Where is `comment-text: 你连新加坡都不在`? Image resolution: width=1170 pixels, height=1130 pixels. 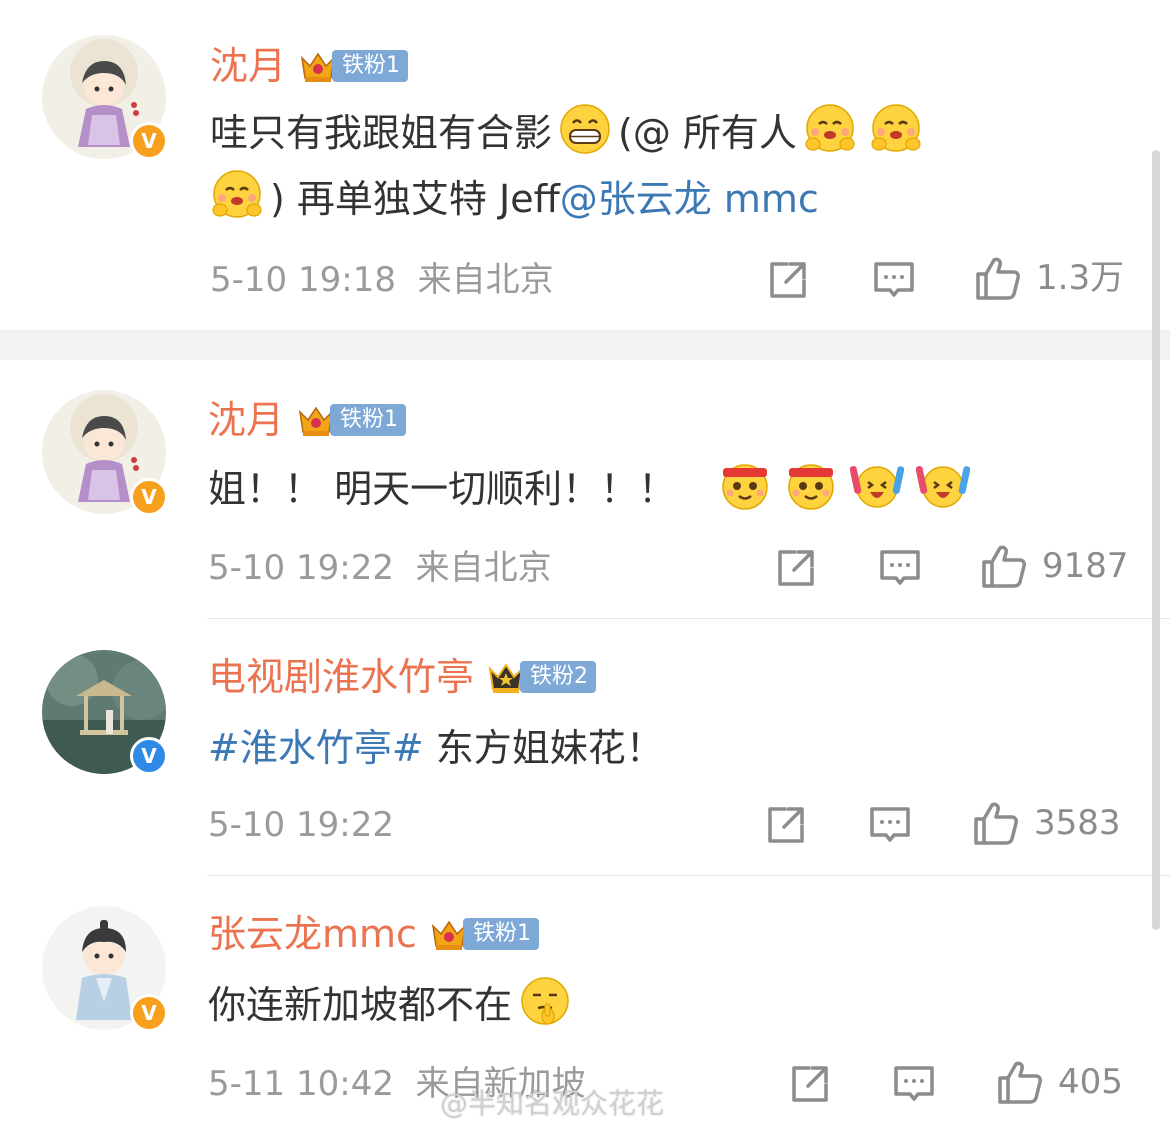 comment-text: 你连新加坡都不在 is located at coordinates (393, 1005).